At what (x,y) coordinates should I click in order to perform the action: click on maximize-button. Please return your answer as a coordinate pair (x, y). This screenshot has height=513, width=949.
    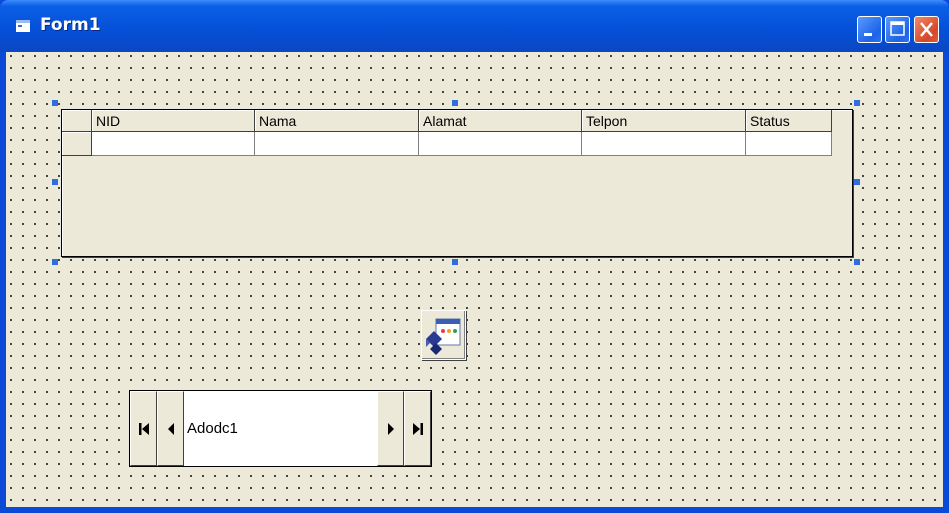
    Looking at the image, I should click on (897, 29).